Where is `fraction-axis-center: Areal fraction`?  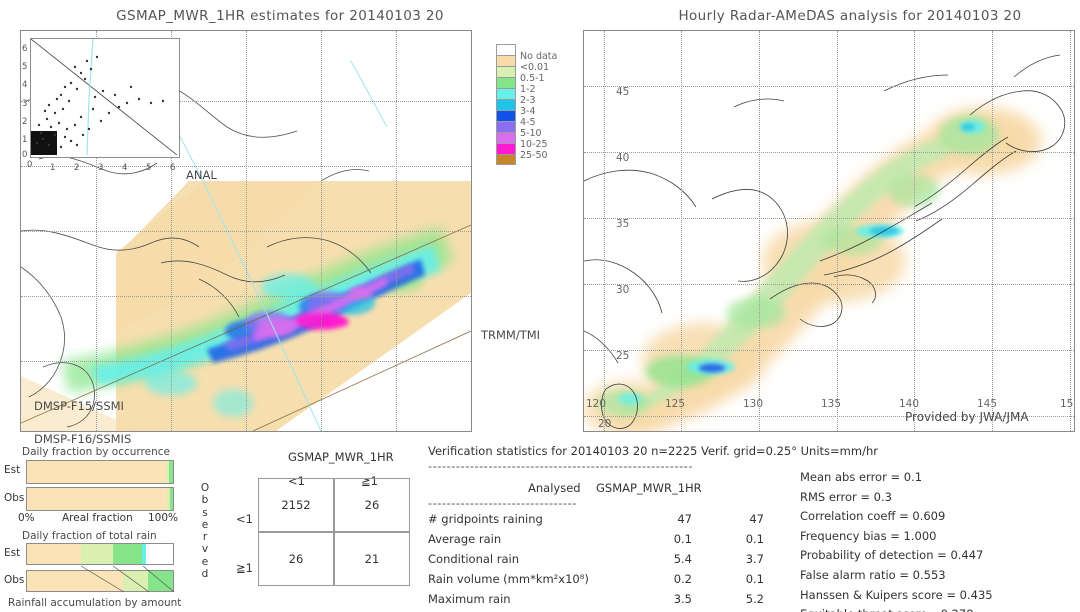
fraction-axis-center: Areal fraction is located at coordinates (97, 518).